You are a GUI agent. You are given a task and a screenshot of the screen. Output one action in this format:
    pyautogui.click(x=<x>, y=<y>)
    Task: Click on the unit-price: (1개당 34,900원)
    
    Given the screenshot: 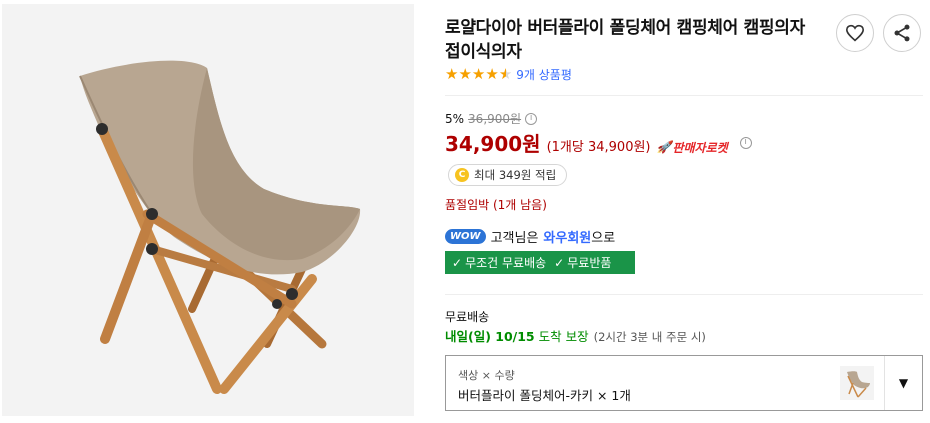 What is the action you would take?
    pyautogui.click(x=598, y=147)
    